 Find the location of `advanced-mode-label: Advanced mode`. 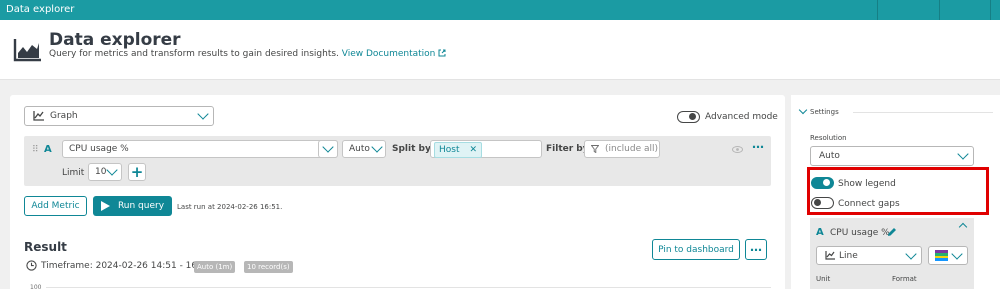

advanced-mode-label: Advanced mode is located at coordinates (741, 117).